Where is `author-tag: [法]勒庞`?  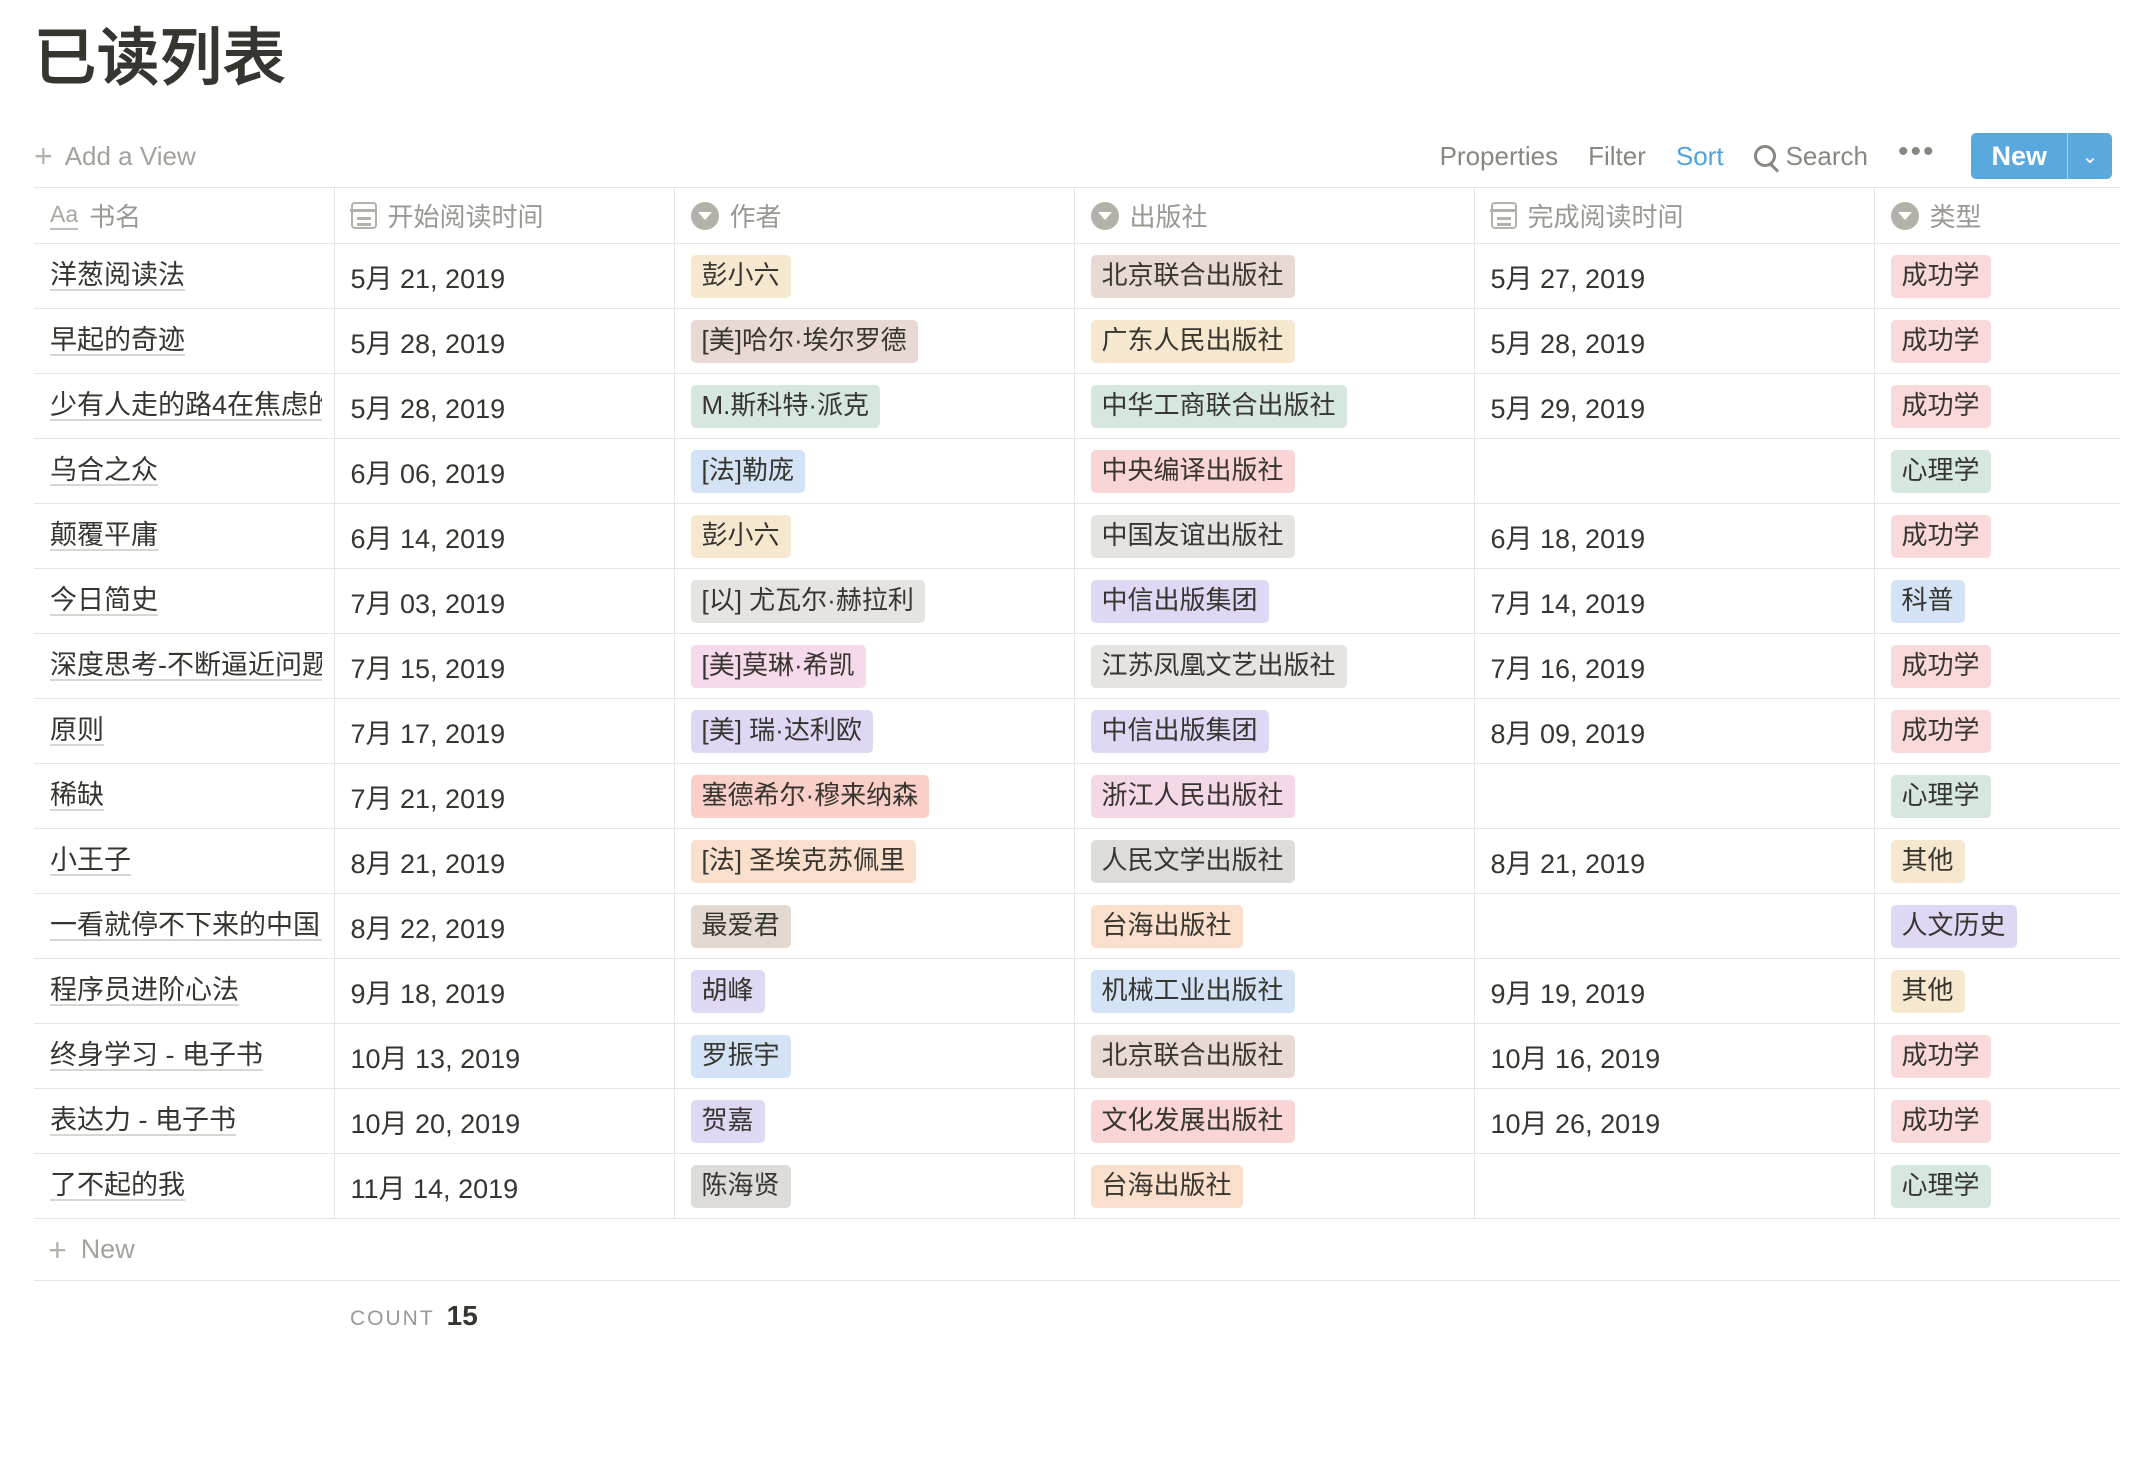
author-tag: [法]勒庞 is located at coordinates (747, 471).